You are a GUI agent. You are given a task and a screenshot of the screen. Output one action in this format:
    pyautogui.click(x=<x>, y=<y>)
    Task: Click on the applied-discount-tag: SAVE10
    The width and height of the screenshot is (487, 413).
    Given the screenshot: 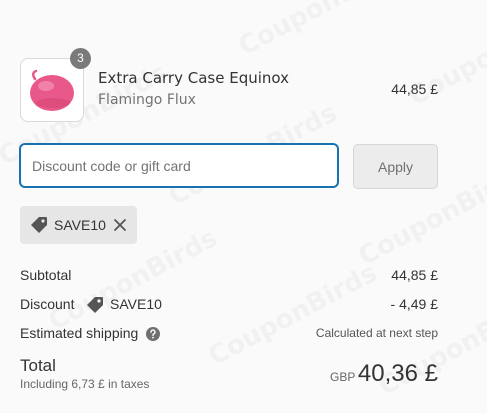 What is the action you would take?
    pyautogui.click(x=78, y=225)
    